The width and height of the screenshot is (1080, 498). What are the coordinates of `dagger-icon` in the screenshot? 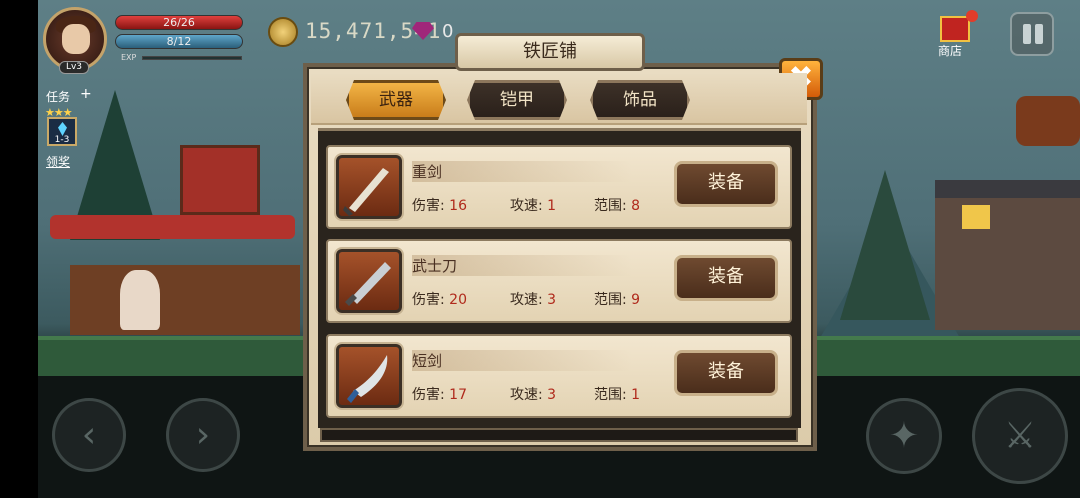 It's located at (369, 376).